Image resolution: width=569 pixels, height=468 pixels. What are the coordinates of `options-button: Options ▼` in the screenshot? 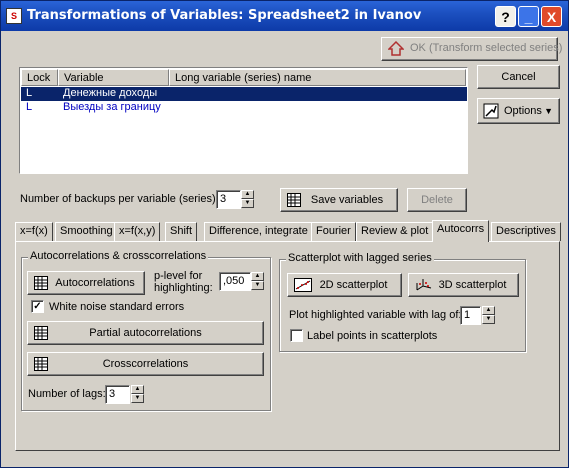 It's located at (518, 111).